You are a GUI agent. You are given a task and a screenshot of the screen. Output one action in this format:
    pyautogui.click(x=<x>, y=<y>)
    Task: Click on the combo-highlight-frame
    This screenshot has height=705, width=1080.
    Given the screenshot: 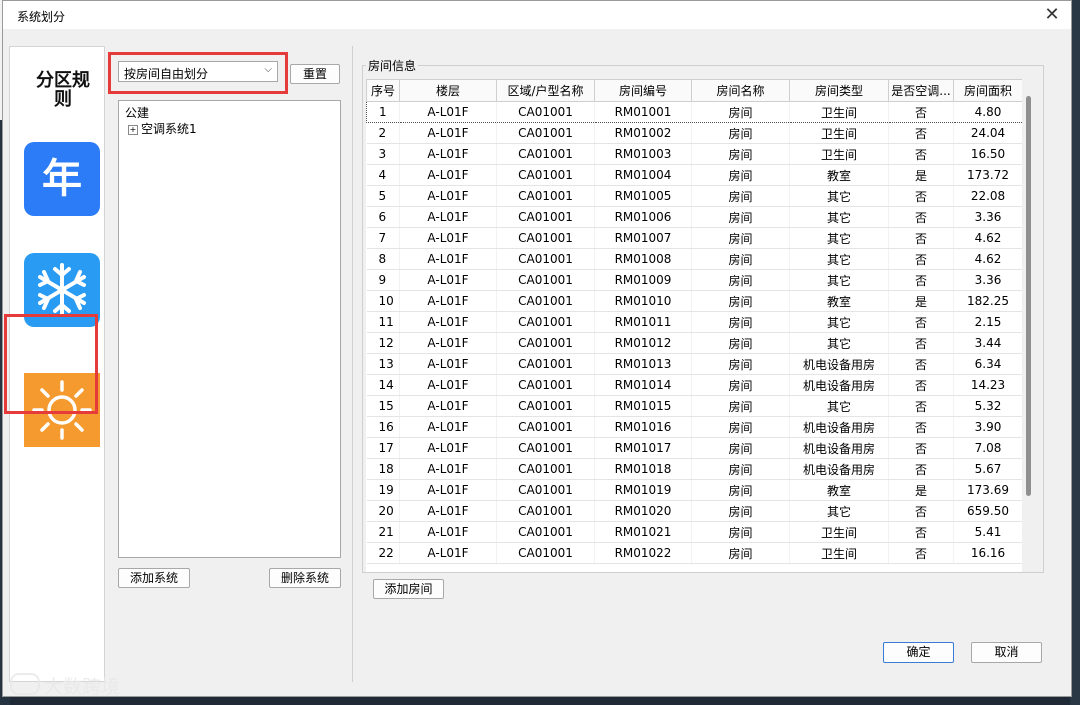 What is the action you would take?
    pyautogui.click(x=198, y=73)
    